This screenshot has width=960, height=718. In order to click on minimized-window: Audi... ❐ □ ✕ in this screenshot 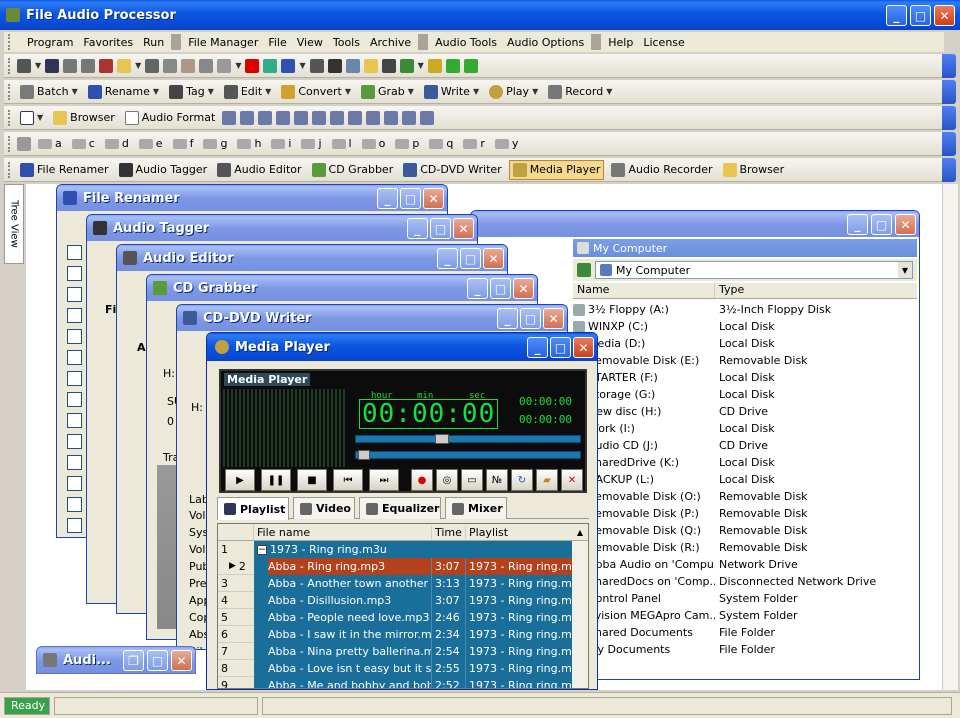, I will do `click(116, 660)`.